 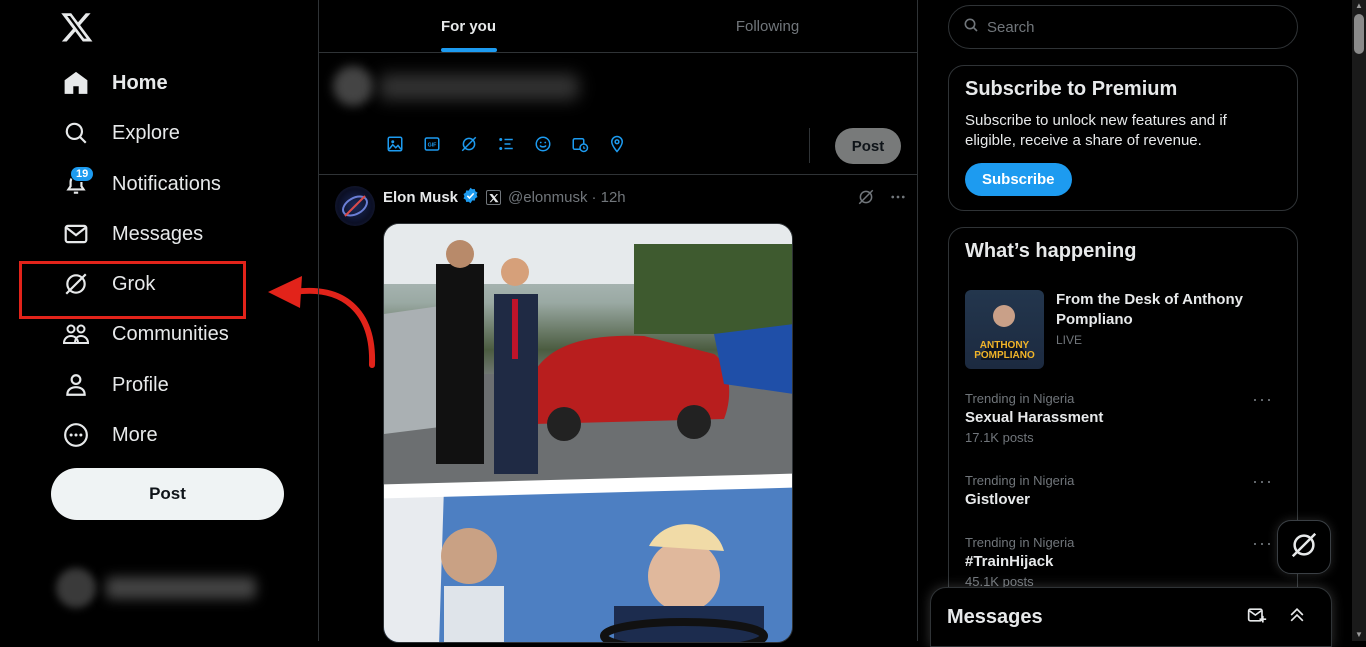 I want to click on timeline-tabs: For you Following, so click(x=618, y=26).